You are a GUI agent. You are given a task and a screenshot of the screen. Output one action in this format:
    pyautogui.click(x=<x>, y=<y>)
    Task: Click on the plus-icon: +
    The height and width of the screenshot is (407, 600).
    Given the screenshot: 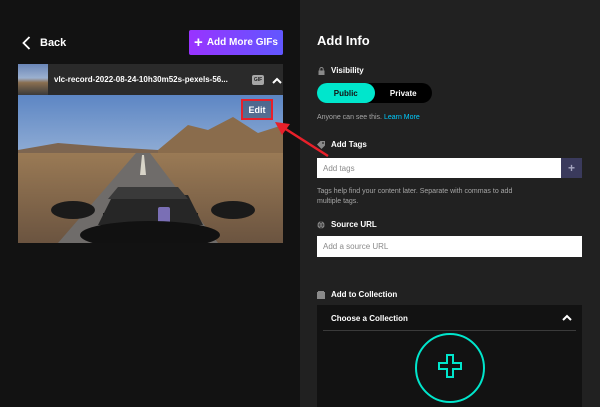 What is the action you would take?
    pyautogui.click(x=198, y=42)
    